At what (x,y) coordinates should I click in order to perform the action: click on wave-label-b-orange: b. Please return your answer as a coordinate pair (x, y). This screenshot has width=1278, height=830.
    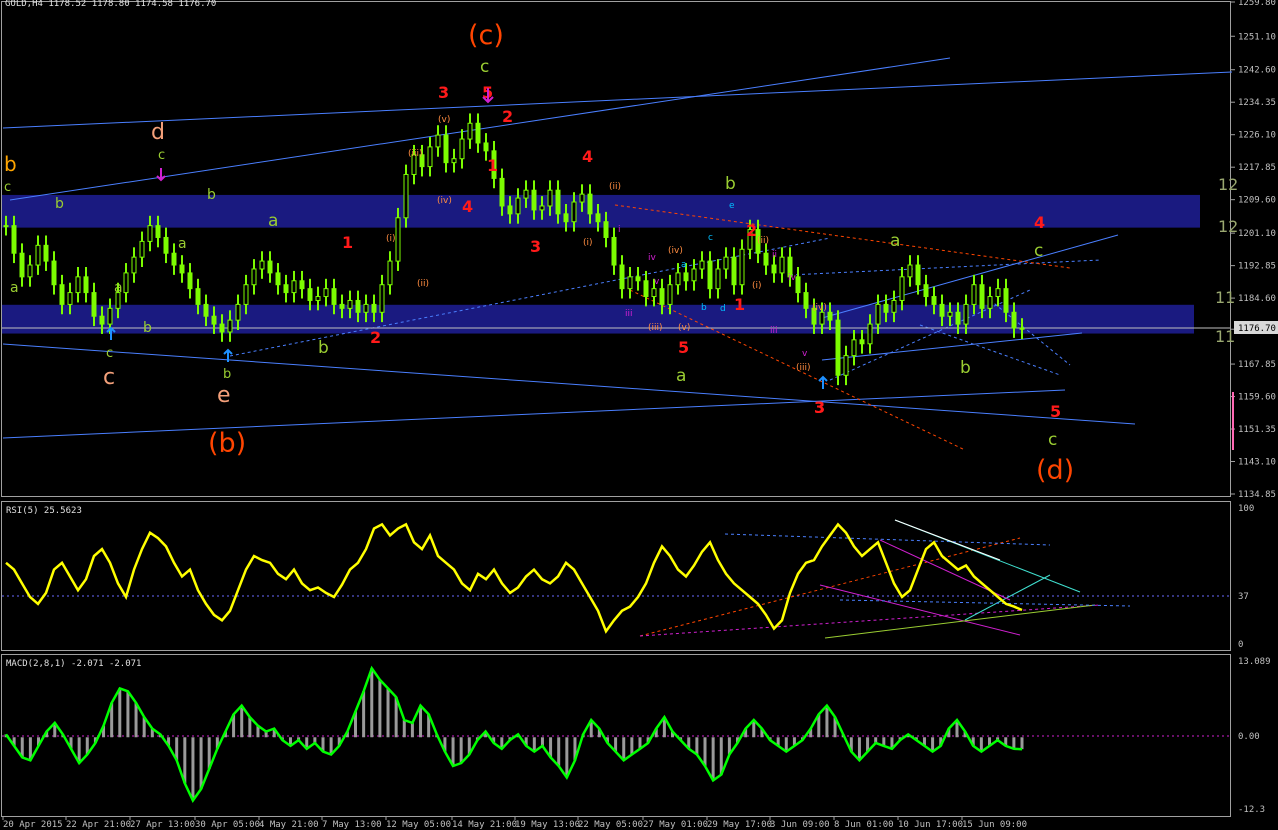
    Looking at the image, I should click on (10, 164).